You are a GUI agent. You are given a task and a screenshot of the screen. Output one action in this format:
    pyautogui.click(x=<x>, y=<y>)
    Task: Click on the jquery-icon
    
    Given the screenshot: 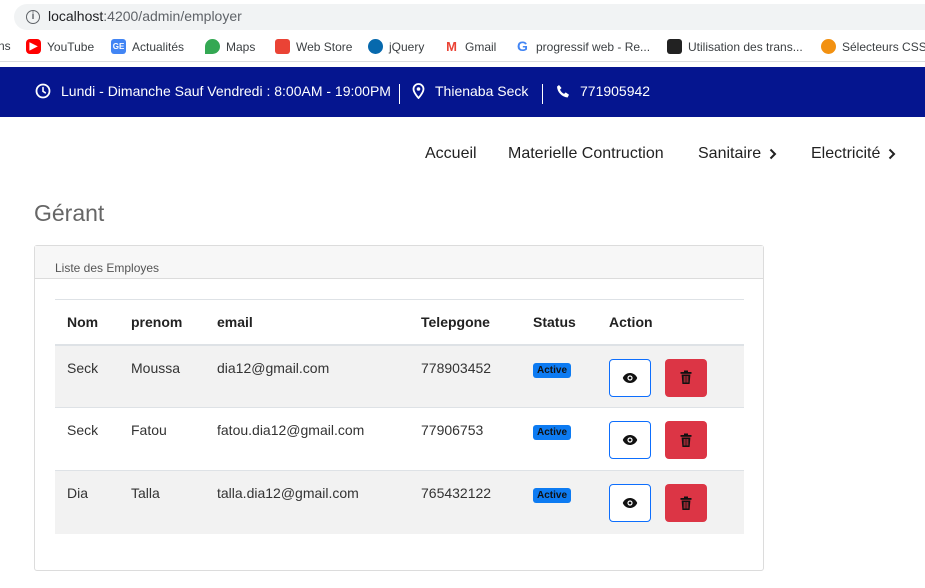 What is the action you would take?
    pyautogui.click(x=375, y=46)
    